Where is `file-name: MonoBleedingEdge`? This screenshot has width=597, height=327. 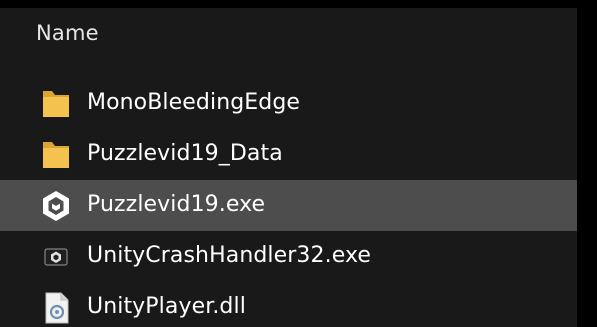 file-name: MonoBleedingEdge is located at coordinates (194, 102).